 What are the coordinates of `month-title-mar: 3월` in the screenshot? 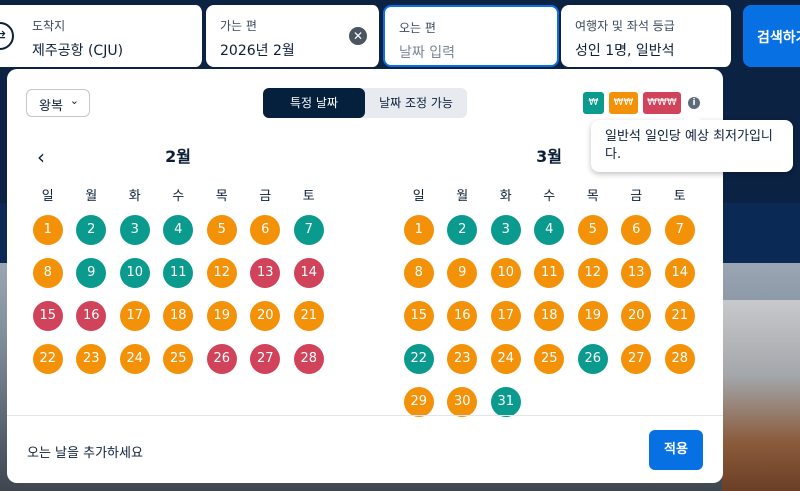 It's located at (549, 156).